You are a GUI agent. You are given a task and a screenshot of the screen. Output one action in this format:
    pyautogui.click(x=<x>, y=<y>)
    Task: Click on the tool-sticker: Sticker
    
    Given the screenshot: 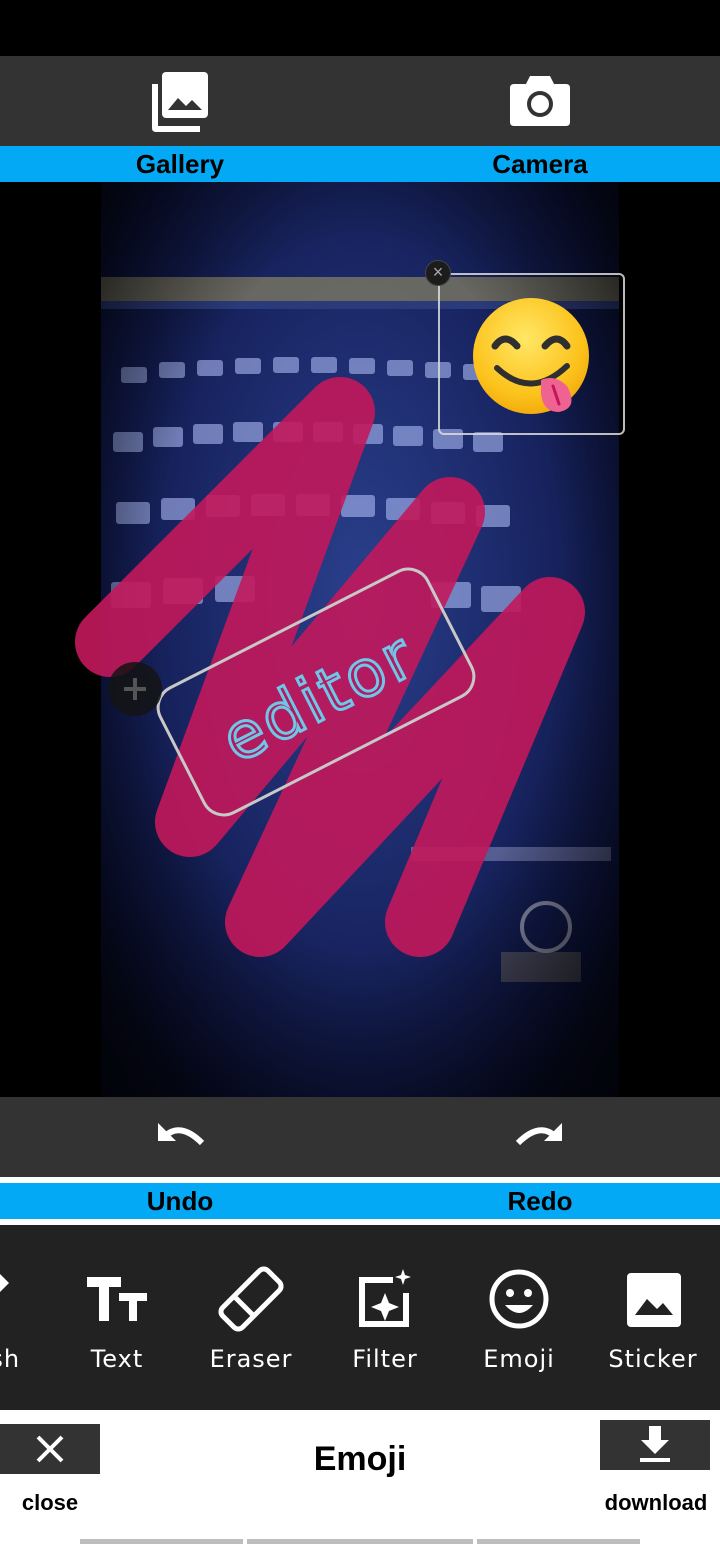 What is the action you would take?
    pyautogui.click(x=653, y=1317)
    